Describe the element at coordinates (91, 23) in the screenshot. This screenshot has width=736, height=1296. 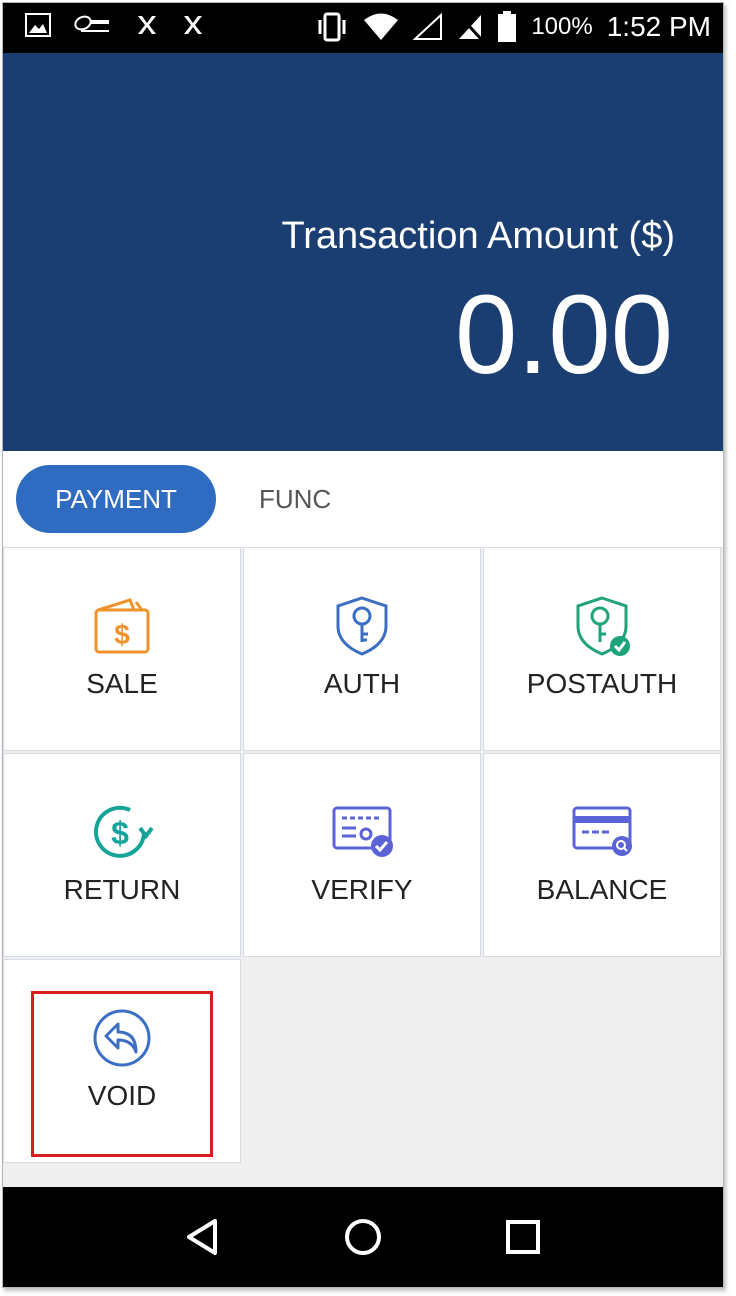
I see `brand-logo-icon` at that location.